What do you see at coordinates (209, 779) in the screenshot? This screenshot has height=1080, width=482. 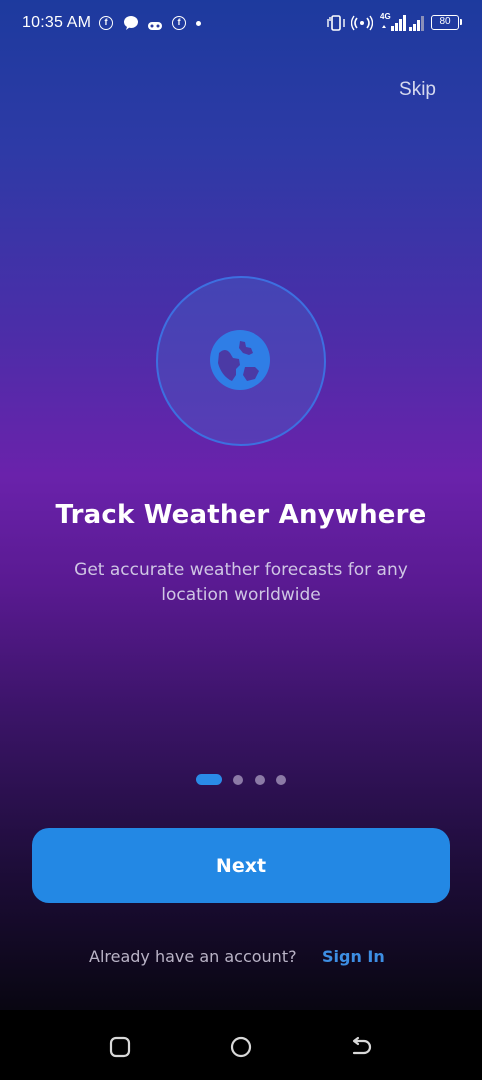 I see `page-indicator-dot-active` at bounding box center [209, 779].